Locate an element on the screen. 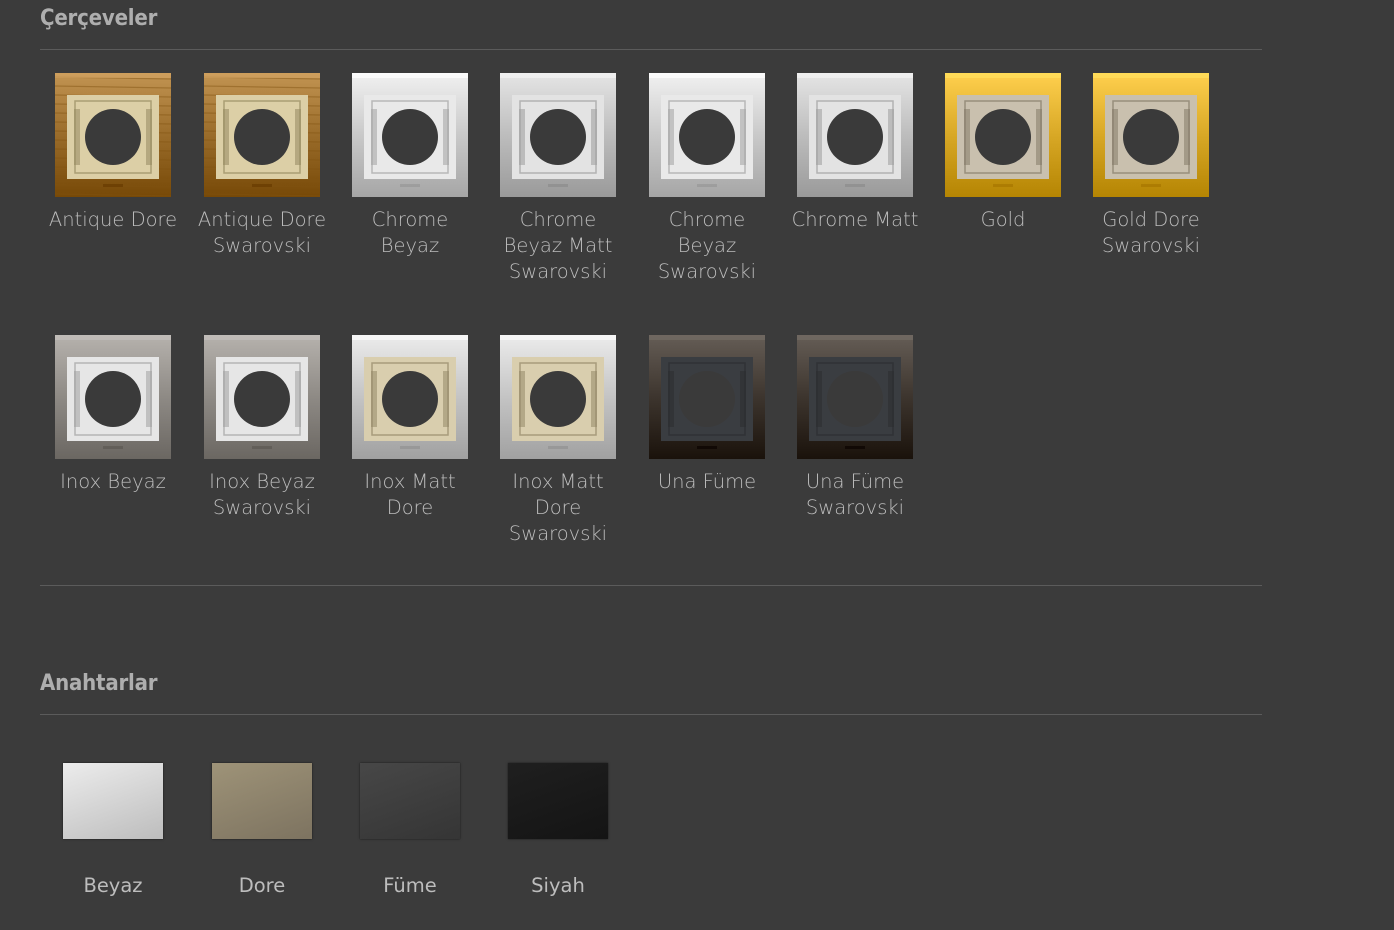  switch-option-label: Dore is located at coordinates (262, 885).